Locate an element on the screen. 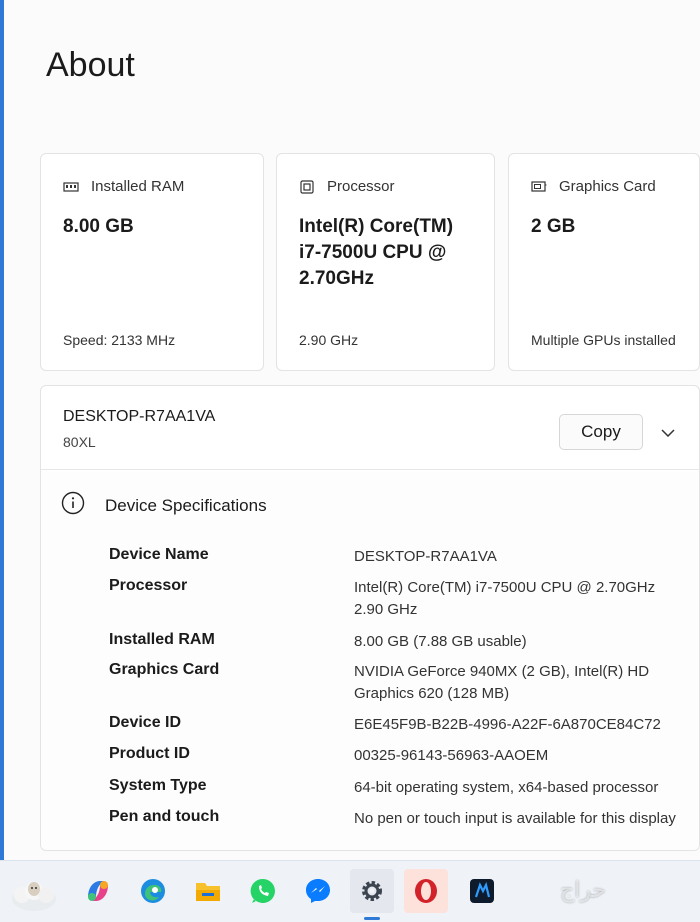 This screenshot has width=700, height=922. active-indicator is located at coordinates (372, 918).